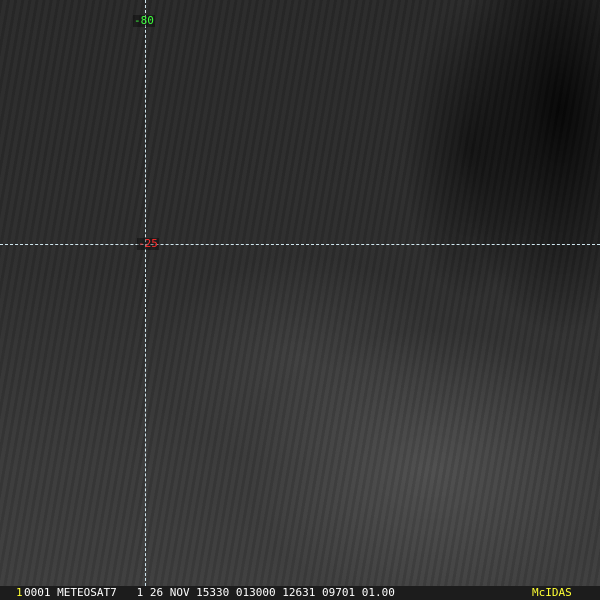 The height and width of the screenshot is (600, 600). I want to click on latitude-label: -25, so click(148, 243).